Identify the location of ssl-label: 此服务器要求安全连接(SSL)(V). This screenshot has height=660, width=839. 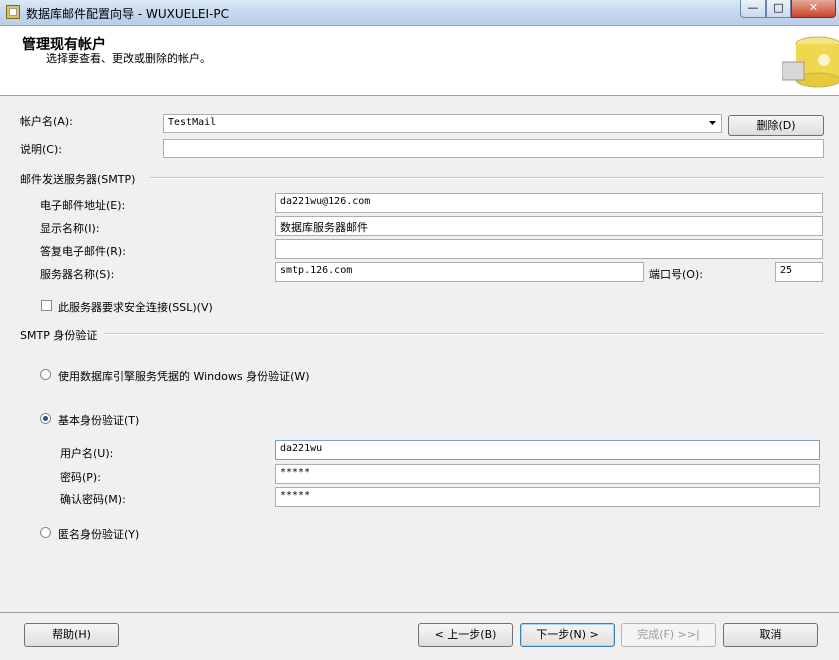
(135, 307).